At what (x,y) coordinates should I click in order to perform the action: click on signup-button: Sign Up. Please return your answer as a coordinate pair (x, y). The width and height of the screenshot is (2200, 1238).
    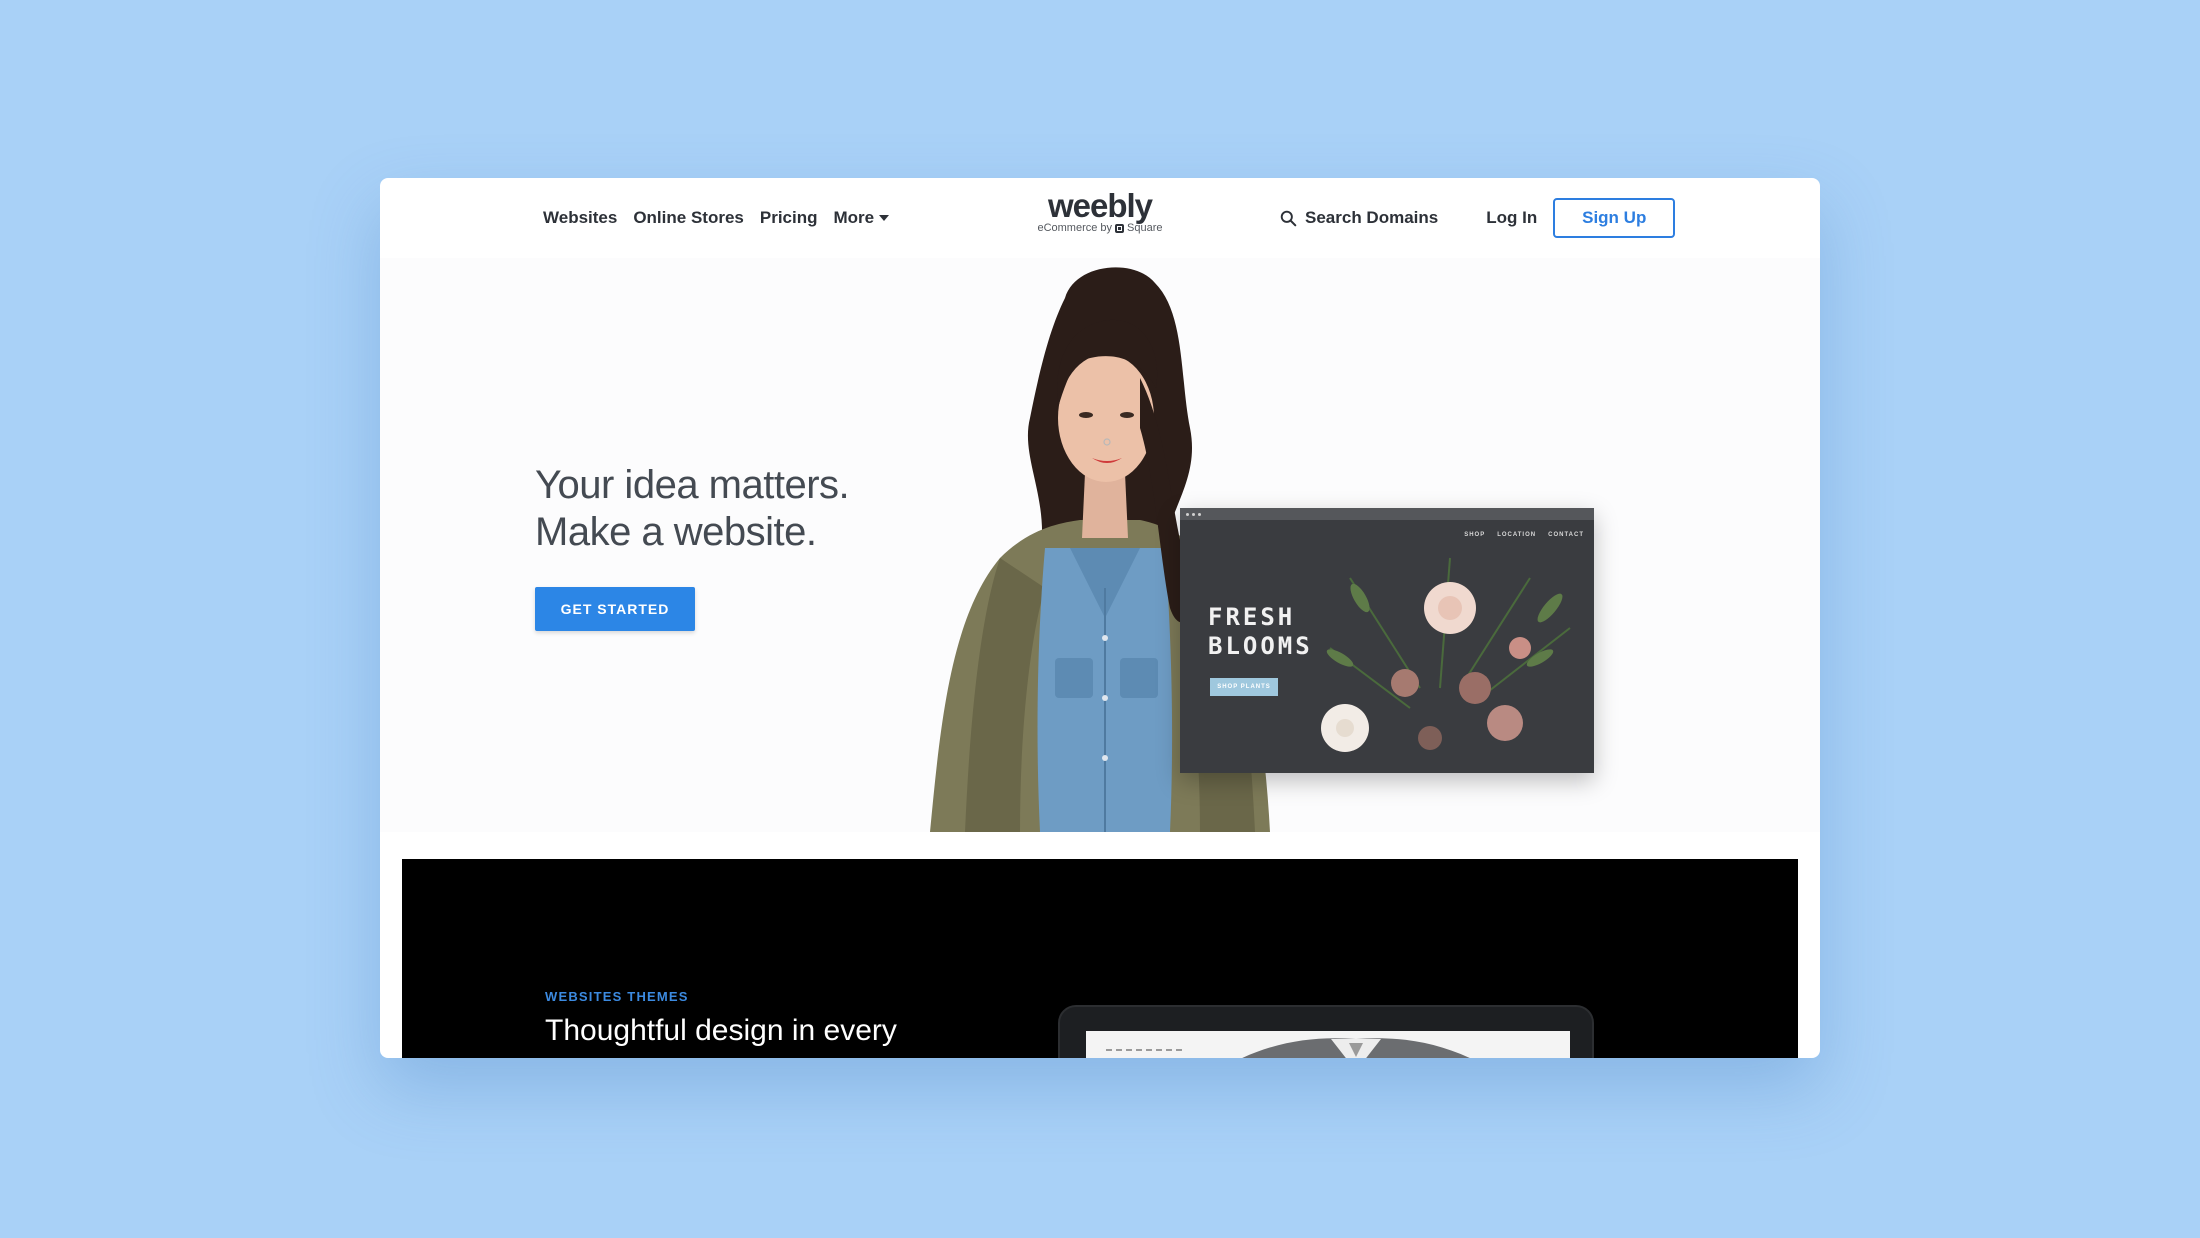
    Looking at the image, I should click on (1614, 218).